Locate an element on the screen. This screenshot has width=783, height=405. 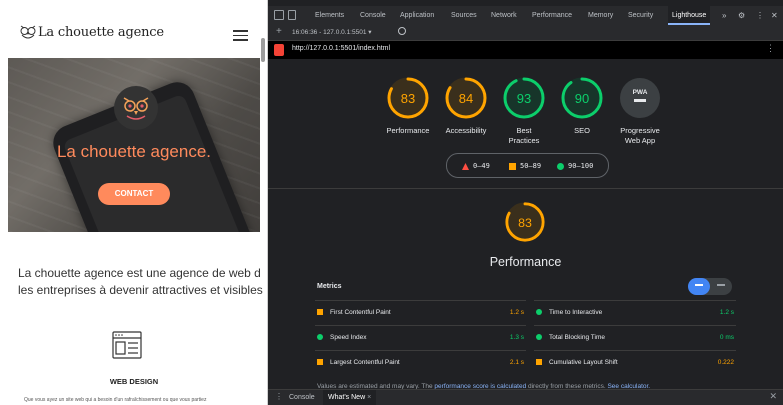
gauge-score: 84 is located at coordinates (466, 98).